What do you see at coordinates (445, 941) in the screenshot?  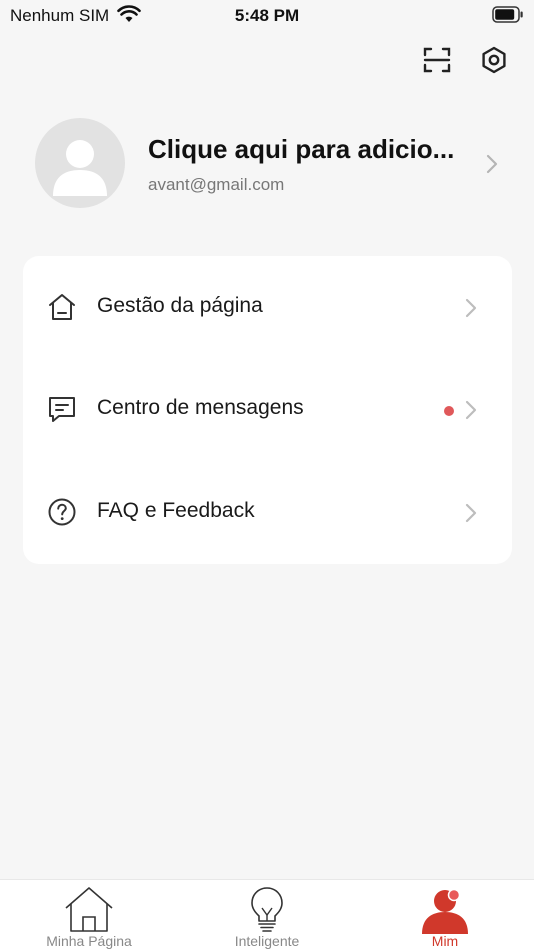 I see `tab-label: Mim` at bounding box center [445, 941].